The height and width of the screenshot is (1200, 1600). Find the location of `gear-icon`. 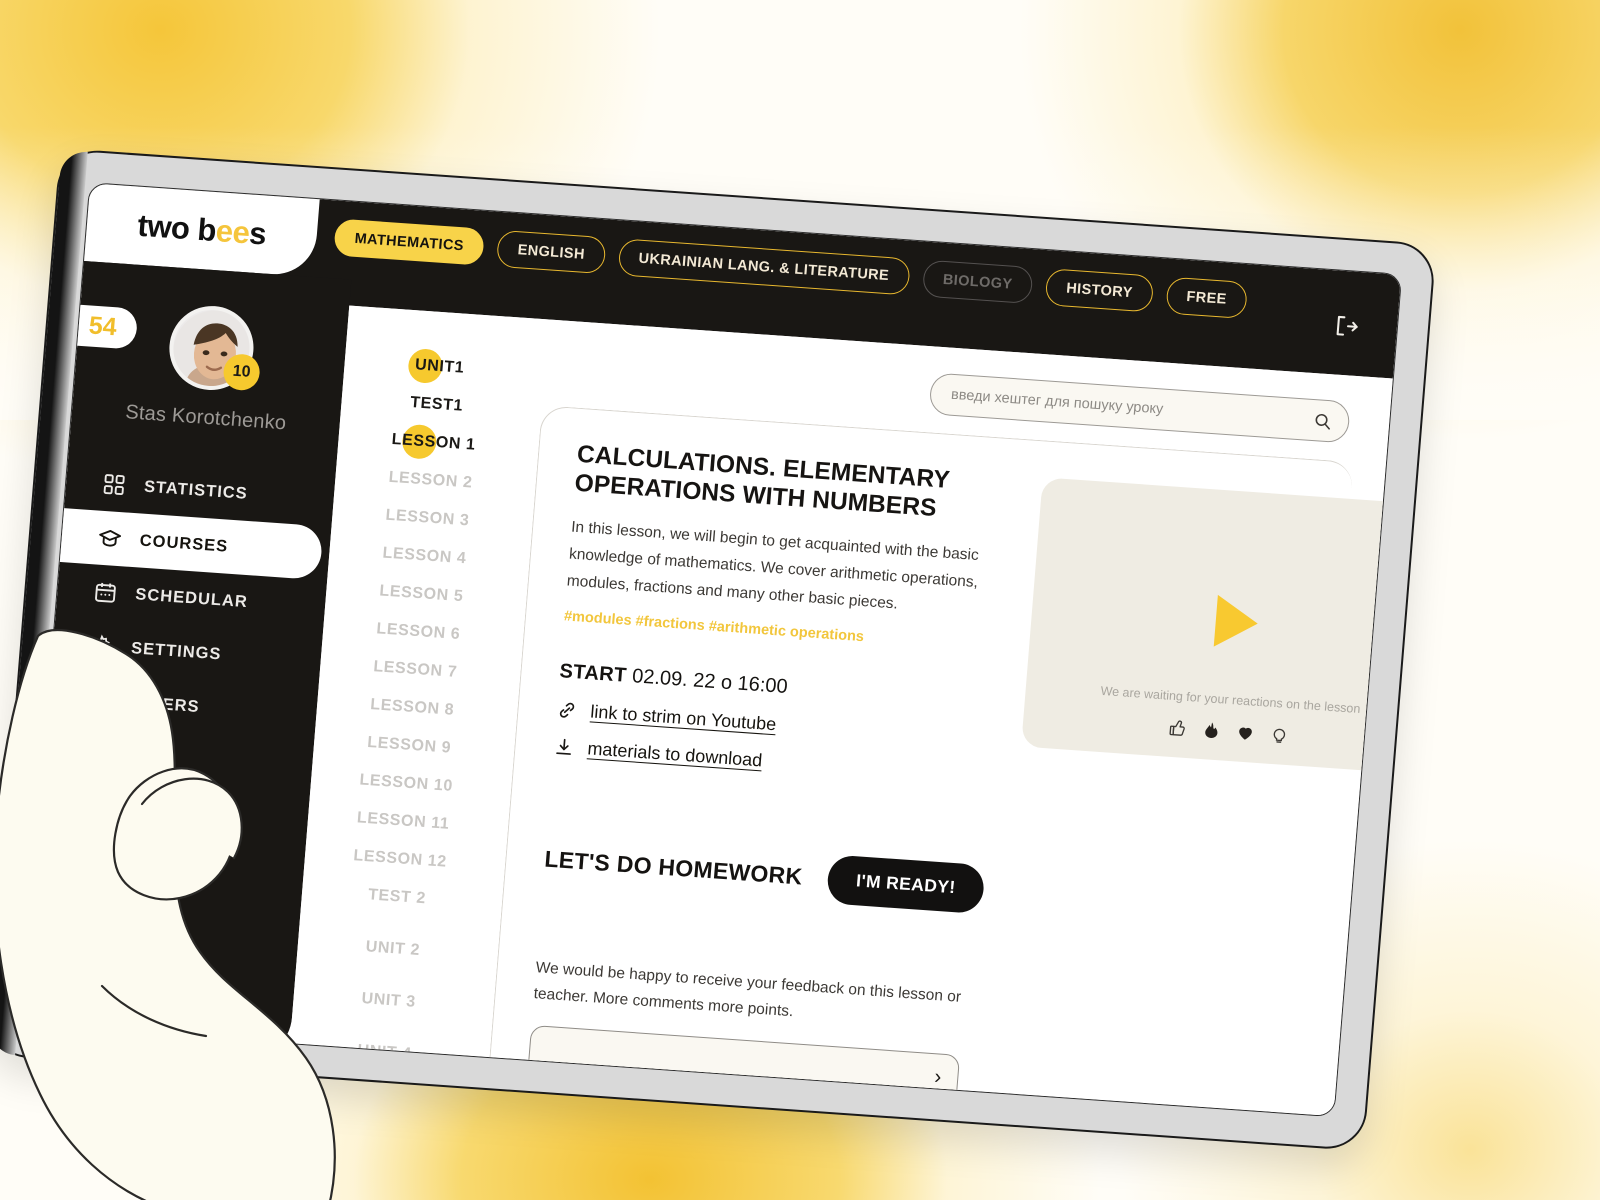

gear-icon is located at coordinates (101, 646).